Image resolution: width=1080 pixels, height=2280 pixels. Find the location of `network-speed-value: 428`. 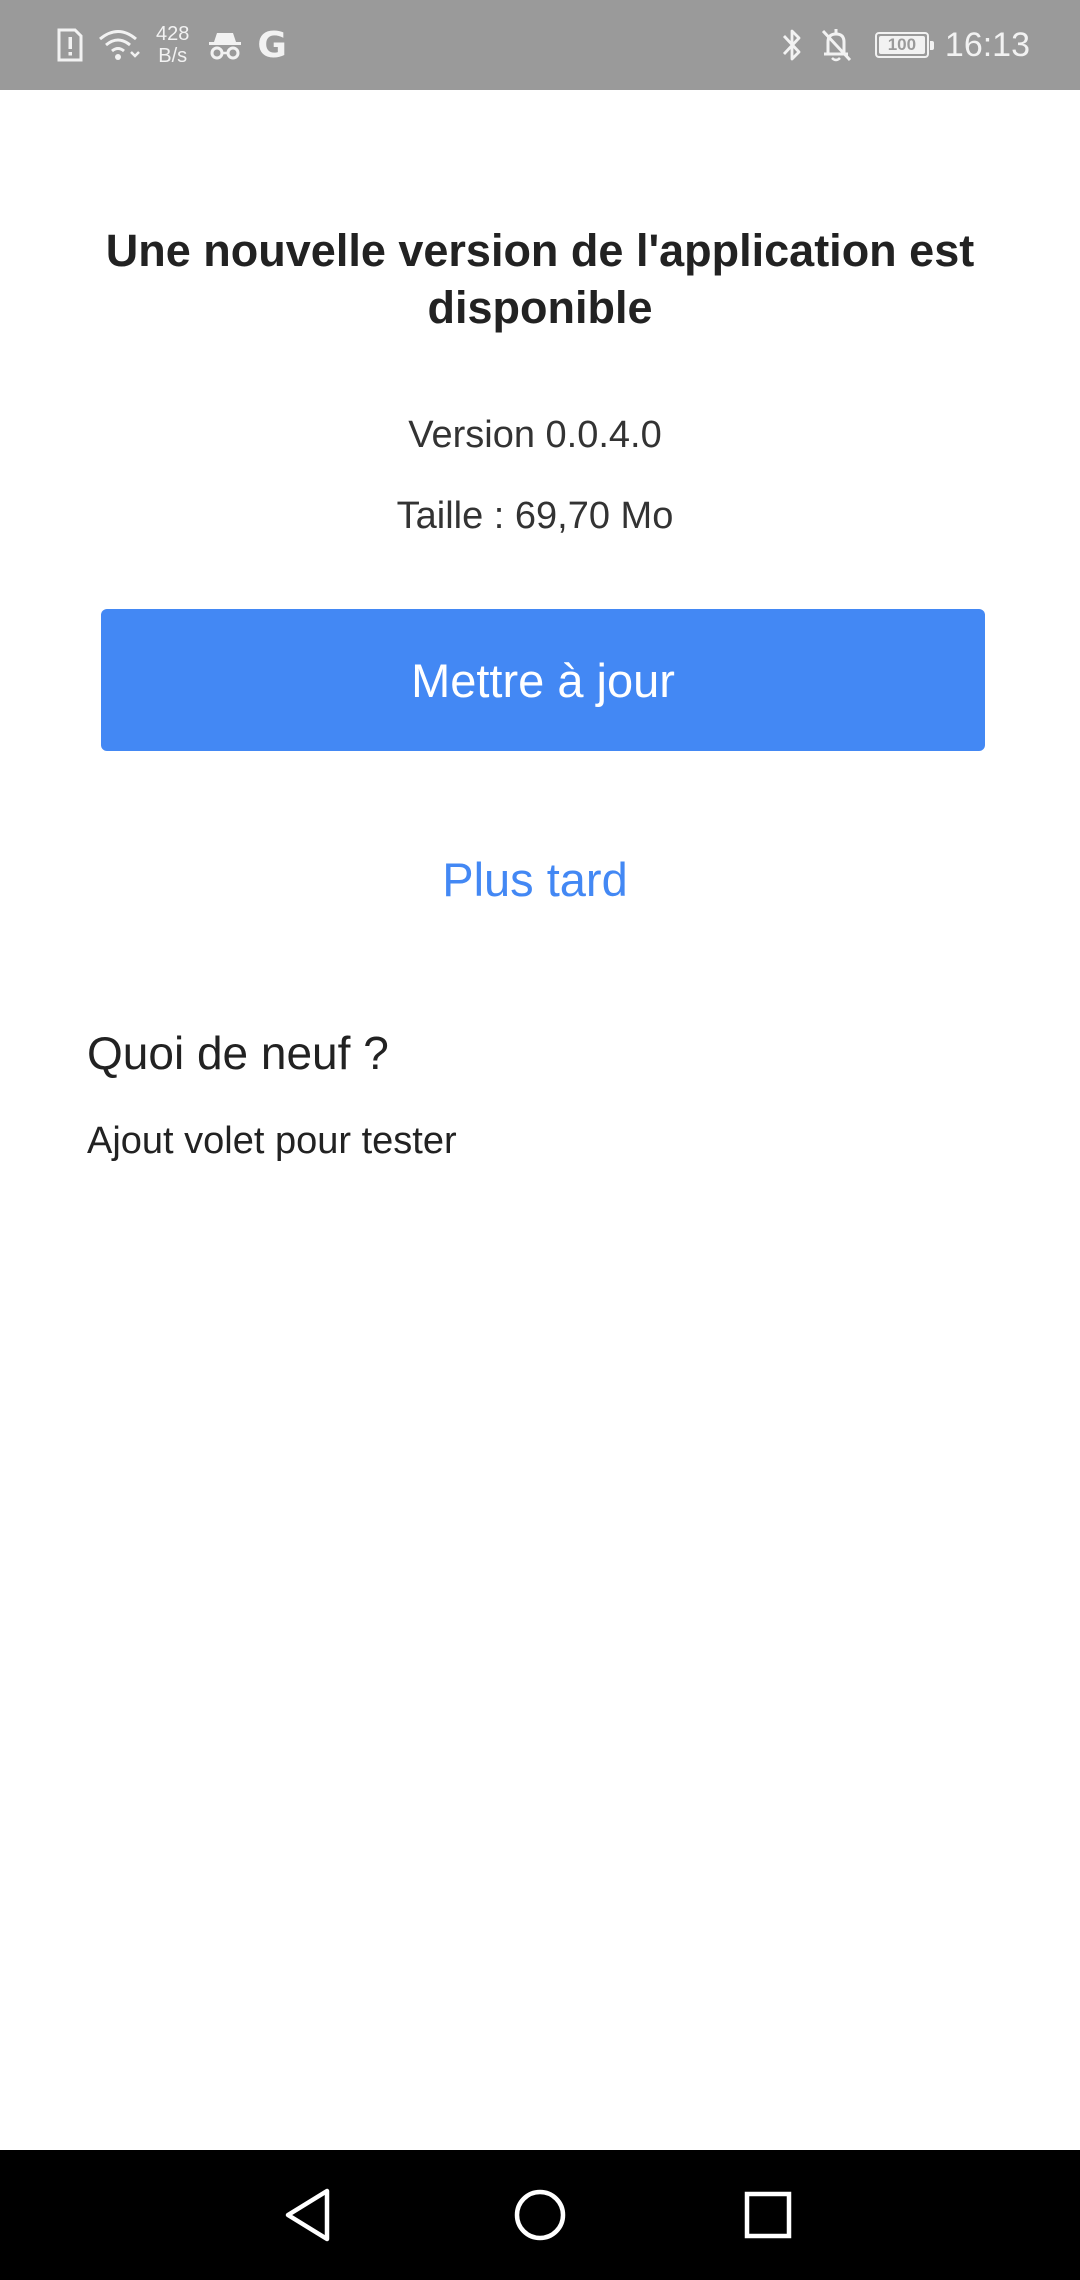

network-speed-value: 428 is located at coordinates (173, 34).